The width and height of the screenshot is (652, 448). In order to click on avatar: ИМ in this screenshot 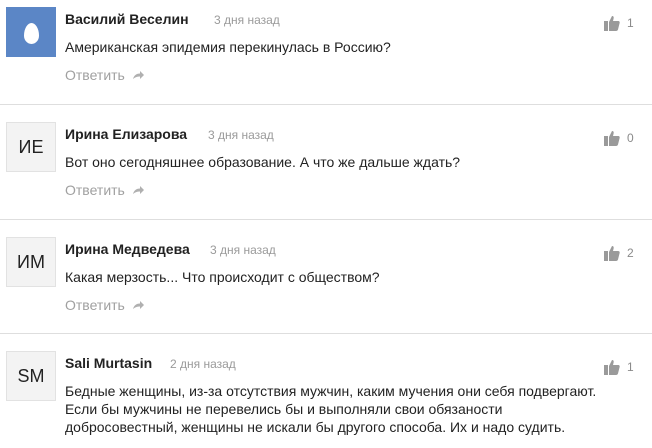, I will do `click(31, 262)`.